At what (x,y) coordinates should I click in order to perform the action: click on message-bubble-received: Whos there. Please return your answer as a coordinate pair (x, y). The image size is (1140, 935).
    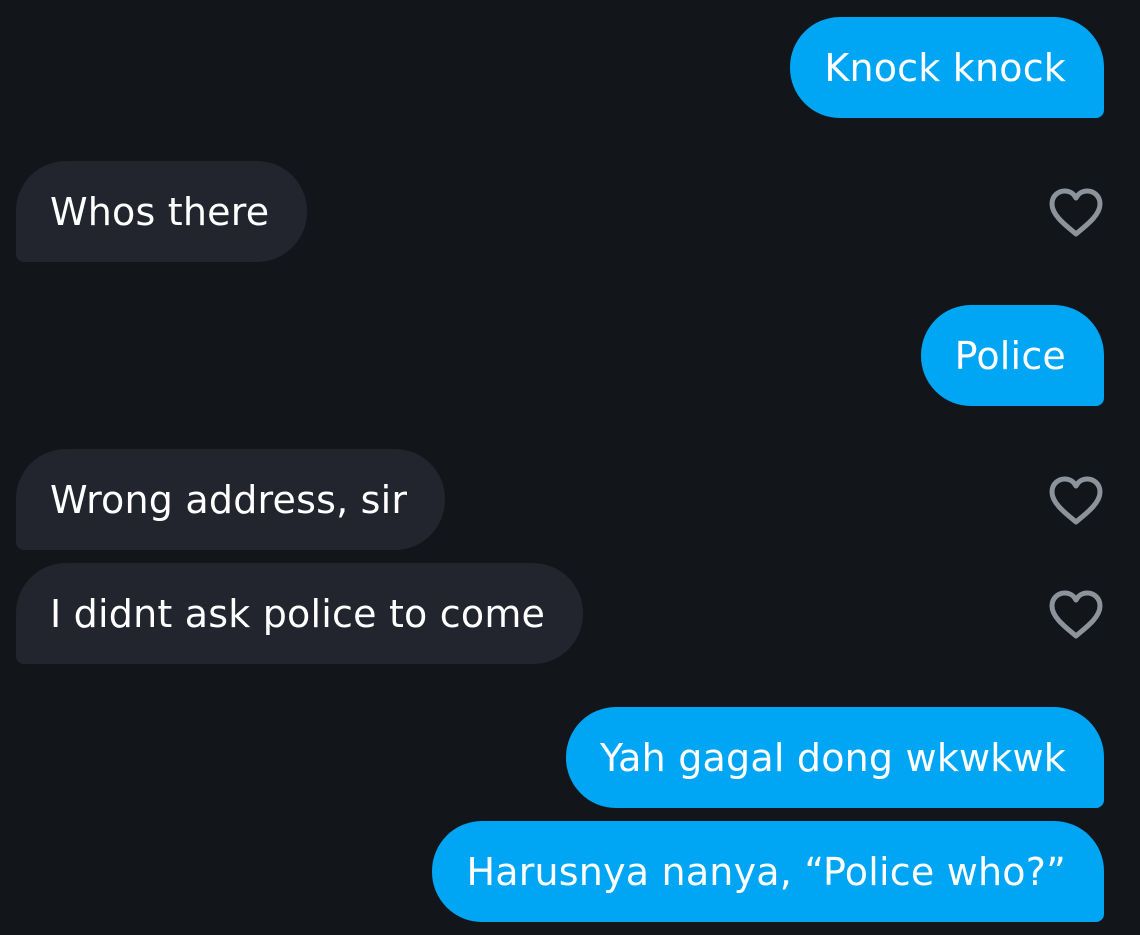
    Looking at the image, I should click on (162, 211).